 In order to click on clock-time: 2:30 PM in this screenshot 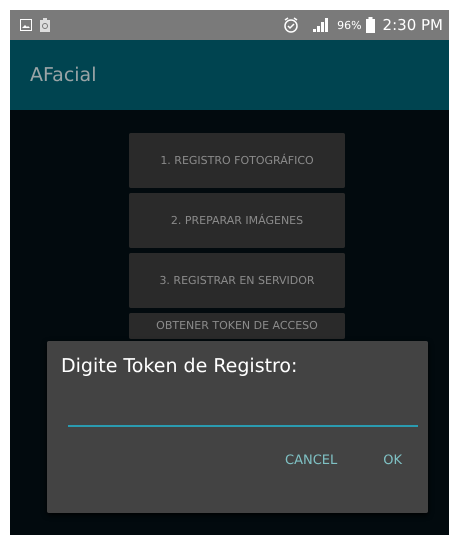, I will do `click(412, 25)`.